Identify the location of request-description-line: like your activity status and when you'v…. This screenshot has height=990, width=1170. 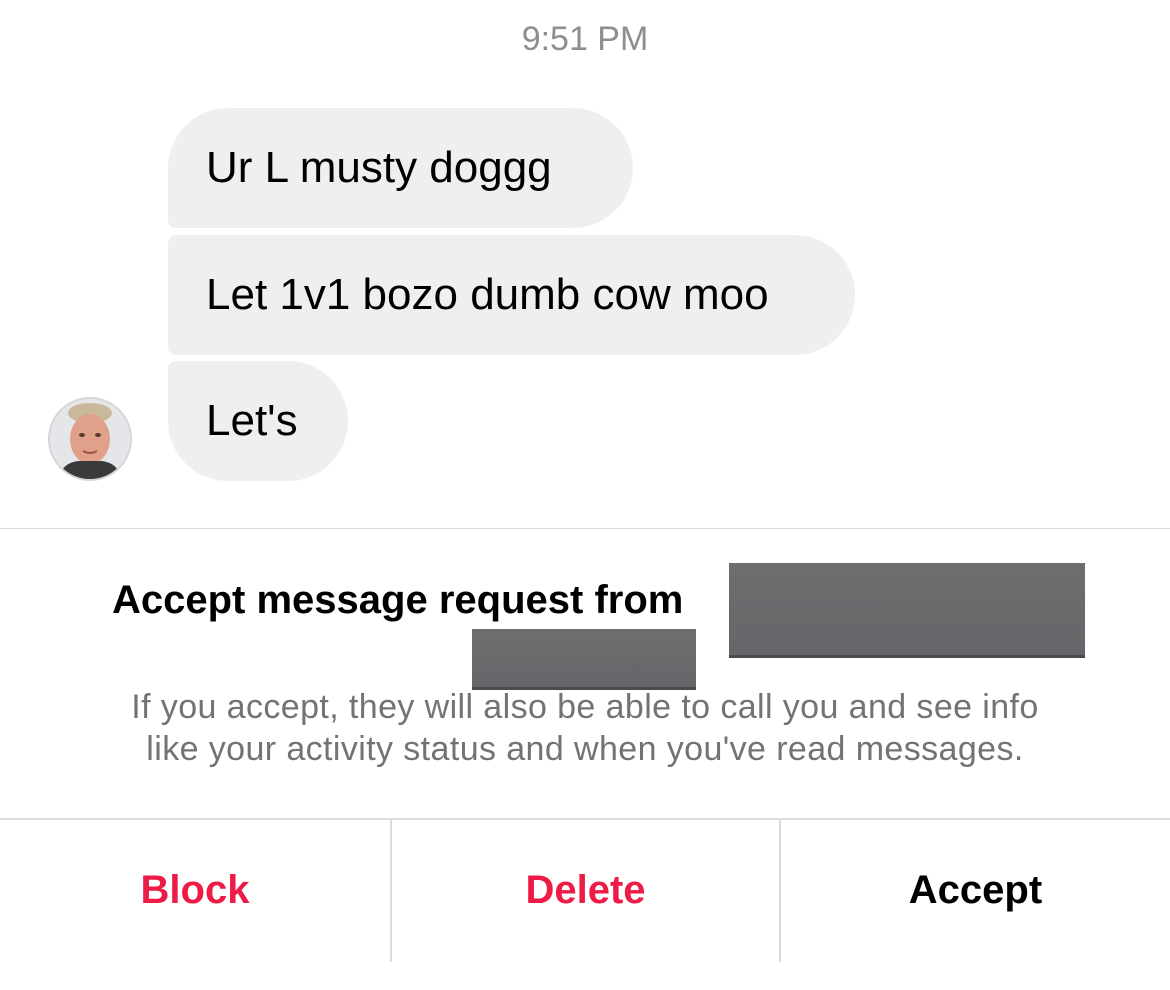
(585, 749).